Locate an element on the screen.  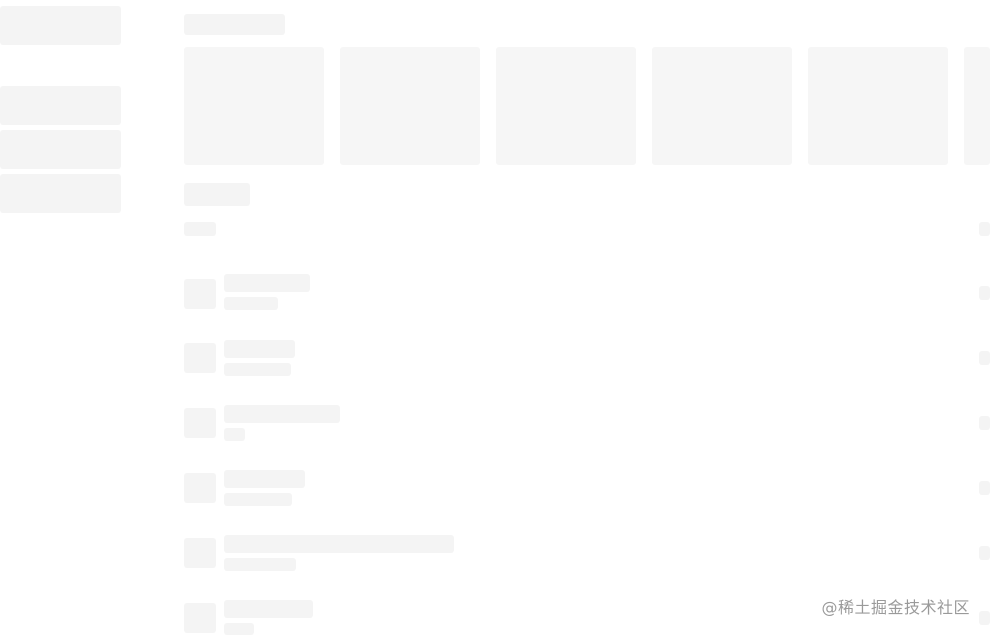
watermark-text: @稀土掘金技术社区 is located at coordinates (895, 607).